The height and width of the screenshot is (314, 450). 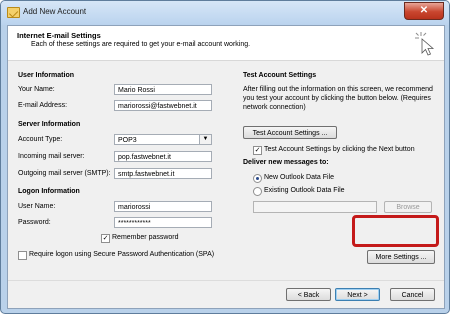 I want to click on server-info-heading: Server Information, so click(x=49, y=124).